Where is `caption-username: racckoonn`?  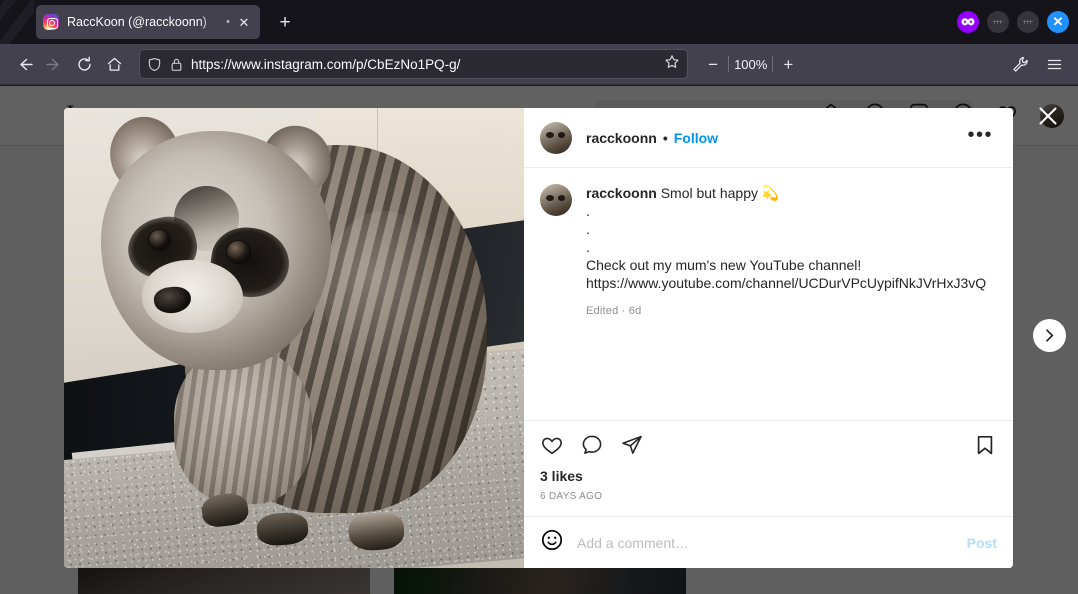
caption-username: racckoonn is located at coordinates (621, 193).